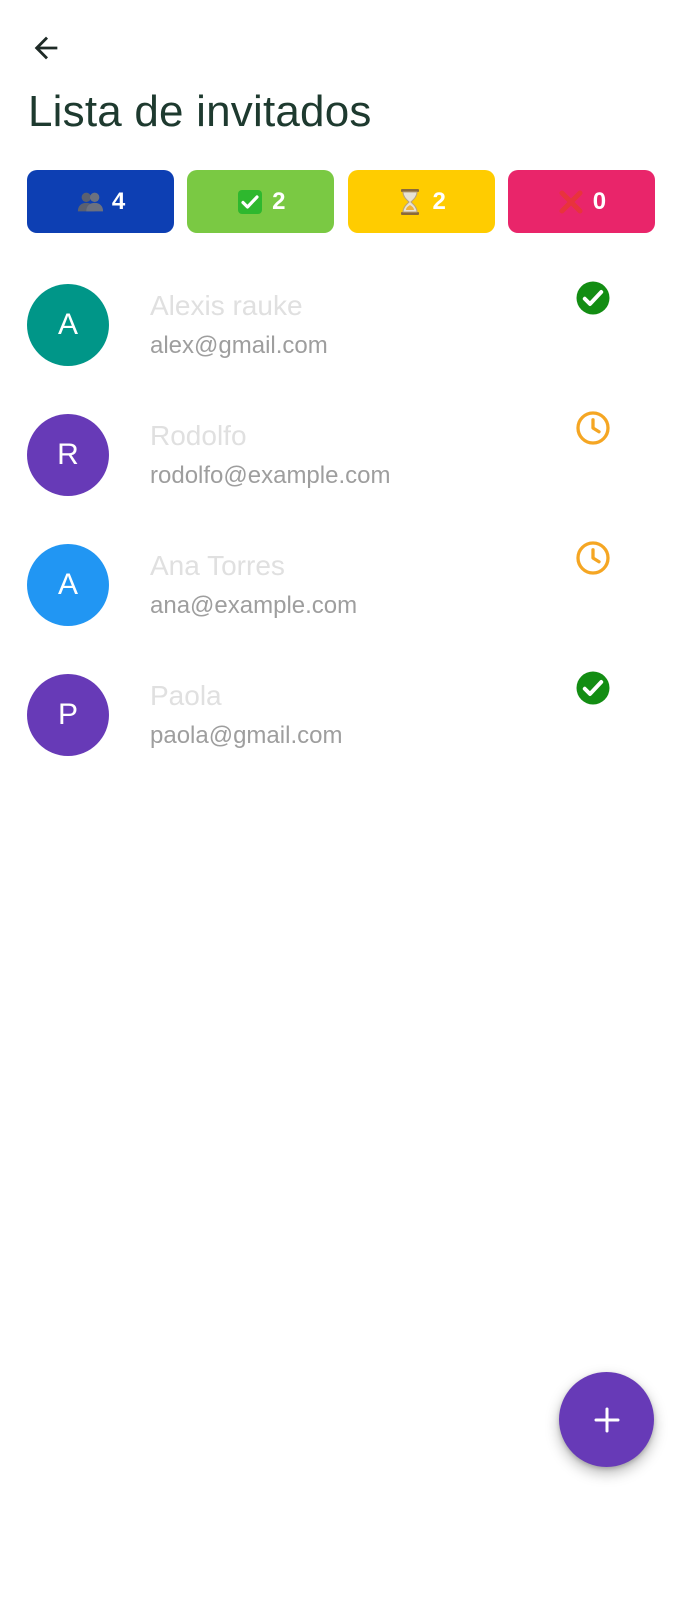 The height and width of the screenshot is (1600, 682). I want to click on stat-total-chip: 4, so click(100, 201).